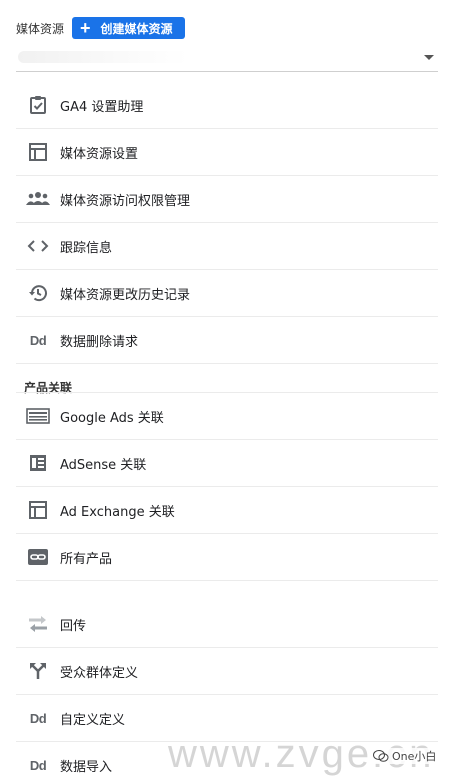 The height and width of the screenshot is (776, 450). What do you see at coordinates (102, 107) in the screenshot?
I see `menu-item-label: GA4 设置助理` at bounding box center [102, 107].